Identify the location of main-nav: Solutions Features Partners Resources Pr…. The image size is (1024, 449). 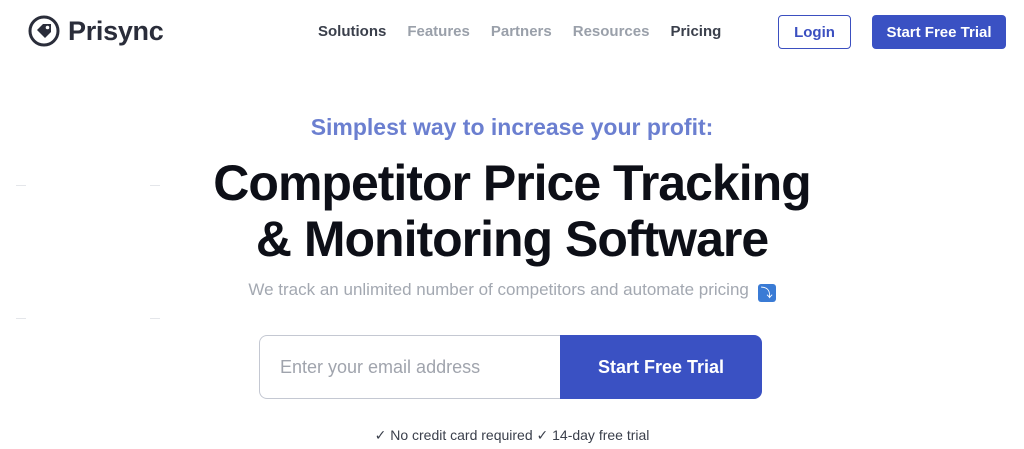
(519, 32).